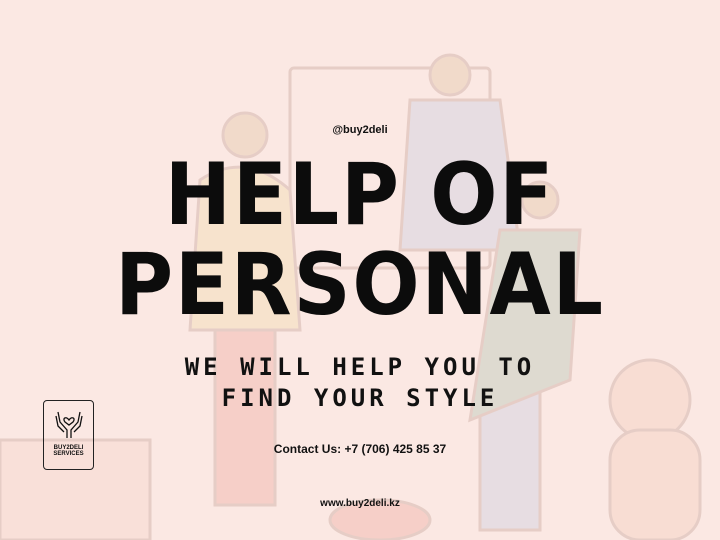  What do you see at coordinates (68, 454) in the screenshot?
I see `logo-text-2: SERVICES` at bounding box center [68, 454].